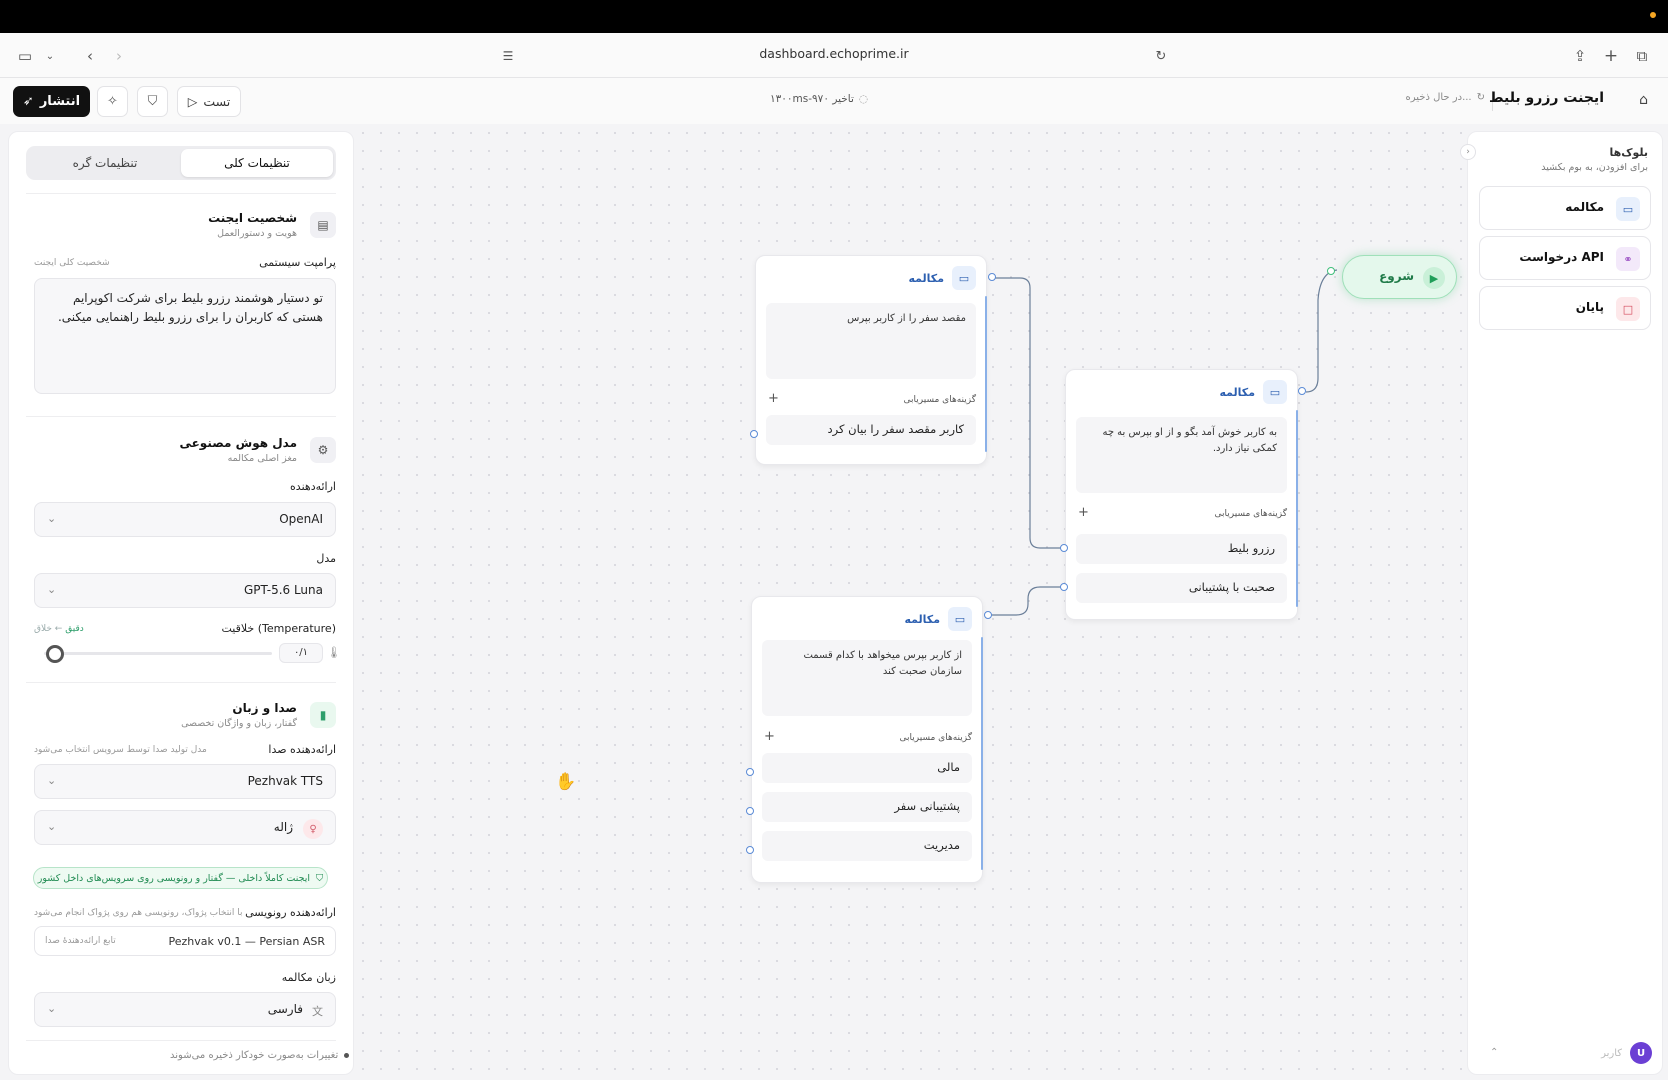  What do you see at coordinates (1643, 100) in the screenshot?
I see `home-icon: ⌂` at bounding box center [1643, 100].